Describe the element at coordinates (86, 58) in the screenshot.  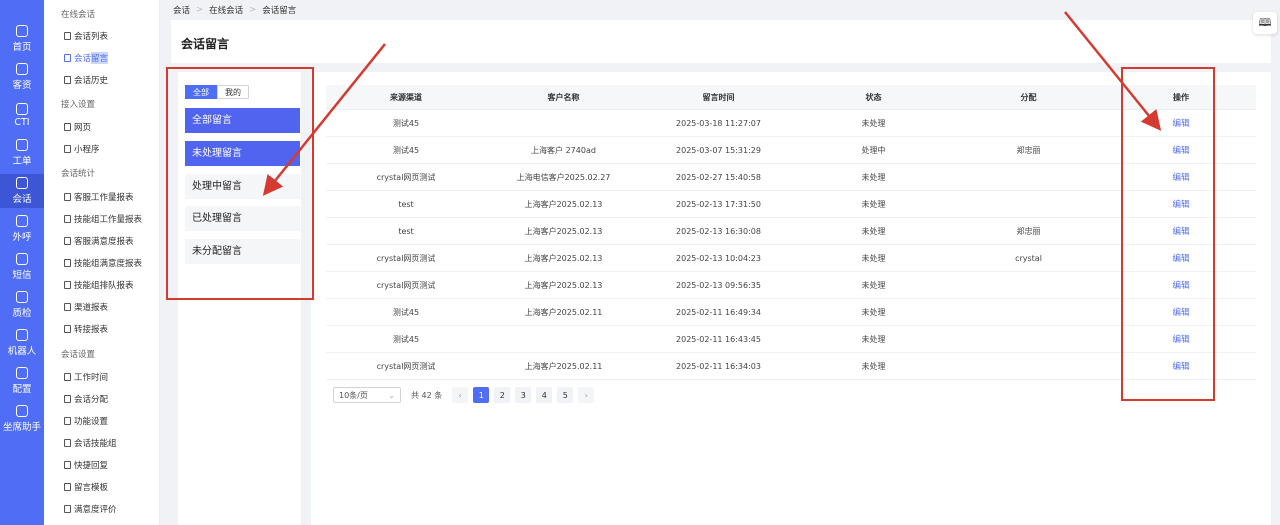
I see `submenu-item-session-message: 会话 留言` at that location.